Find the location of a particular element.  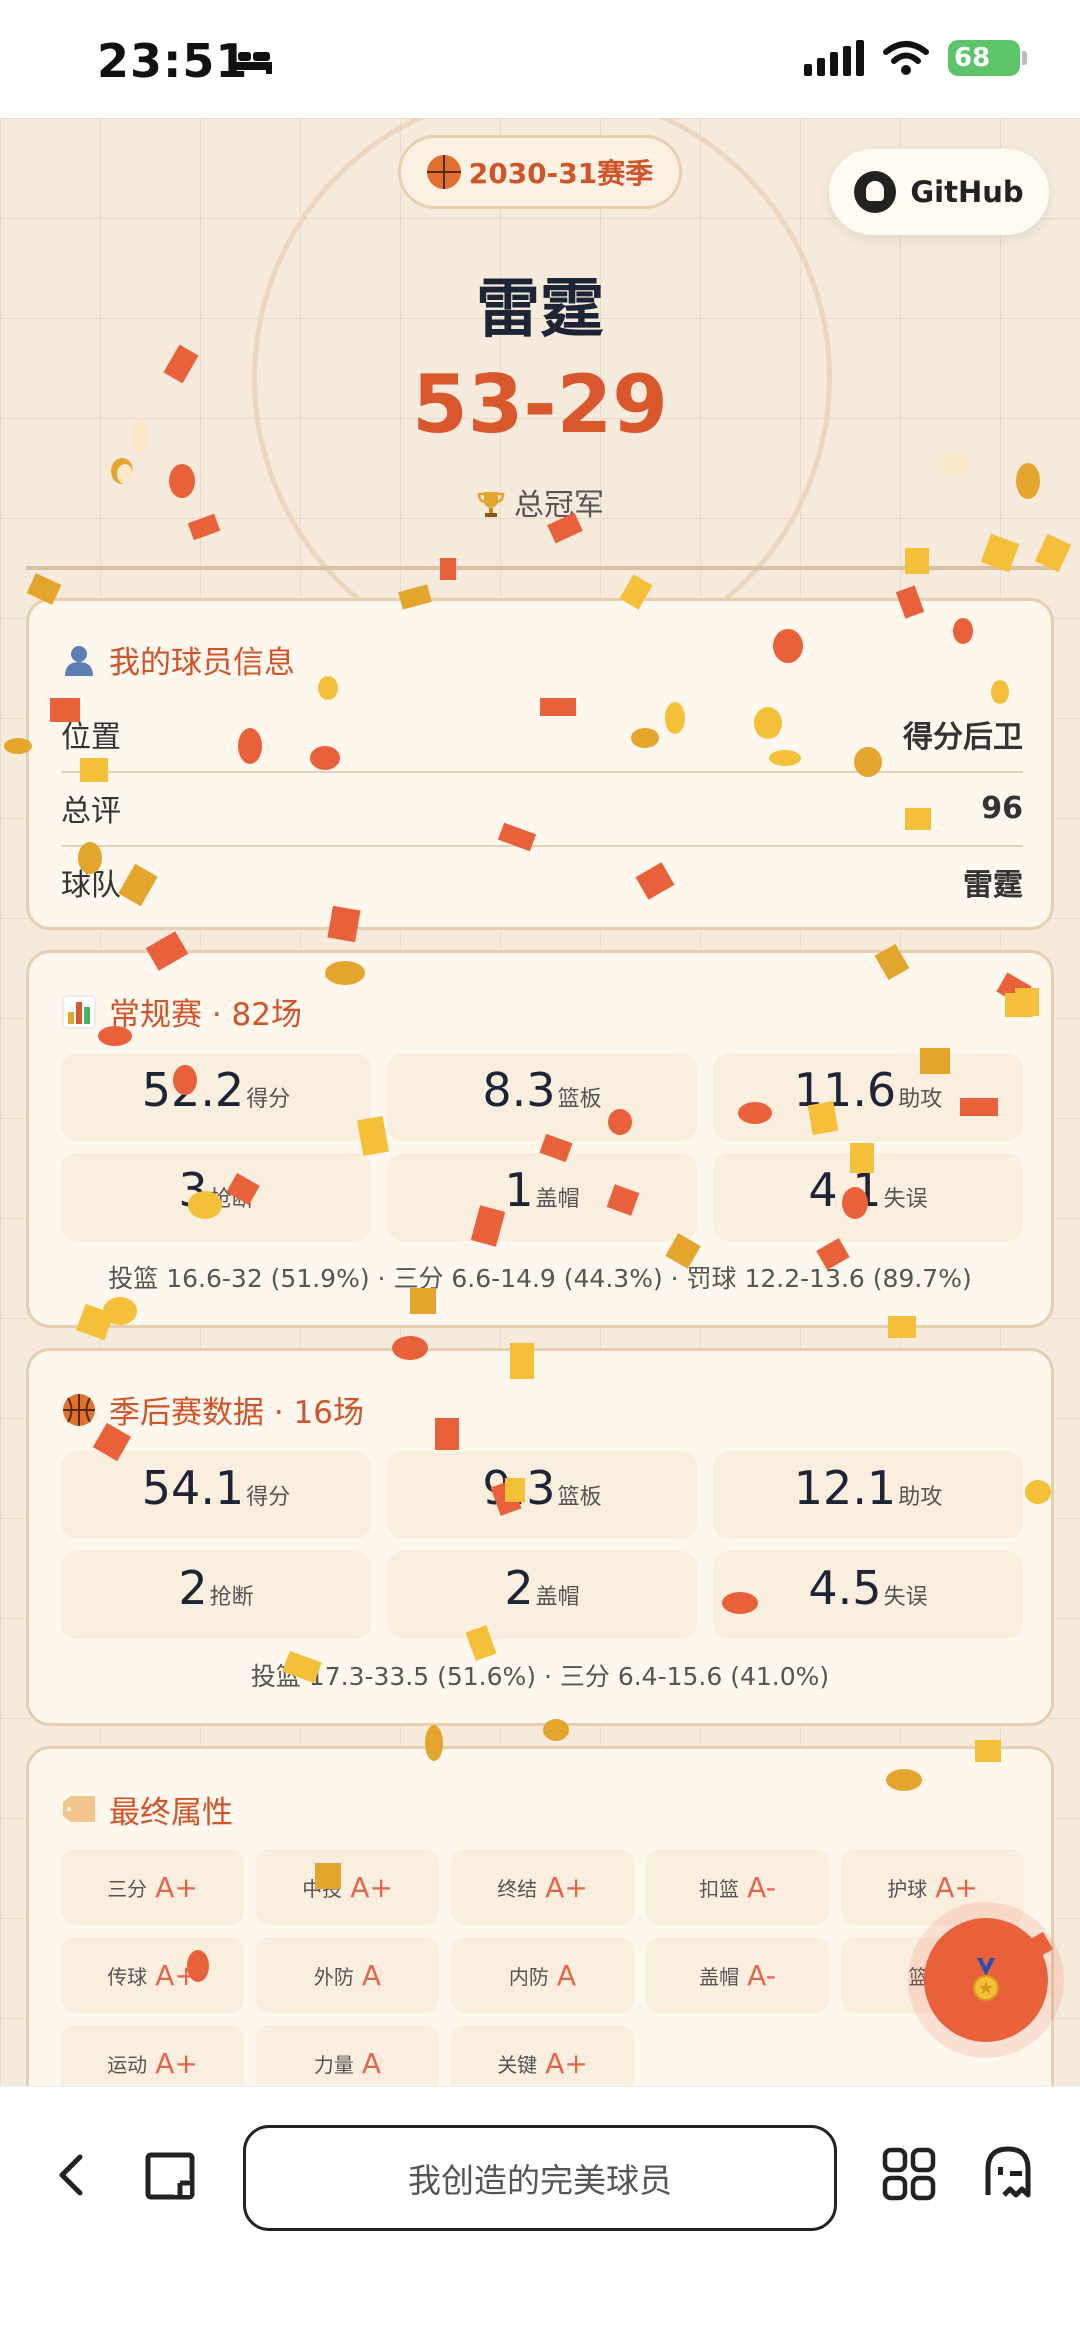

apps-grid-icon is located at coordinates (909, 2174).